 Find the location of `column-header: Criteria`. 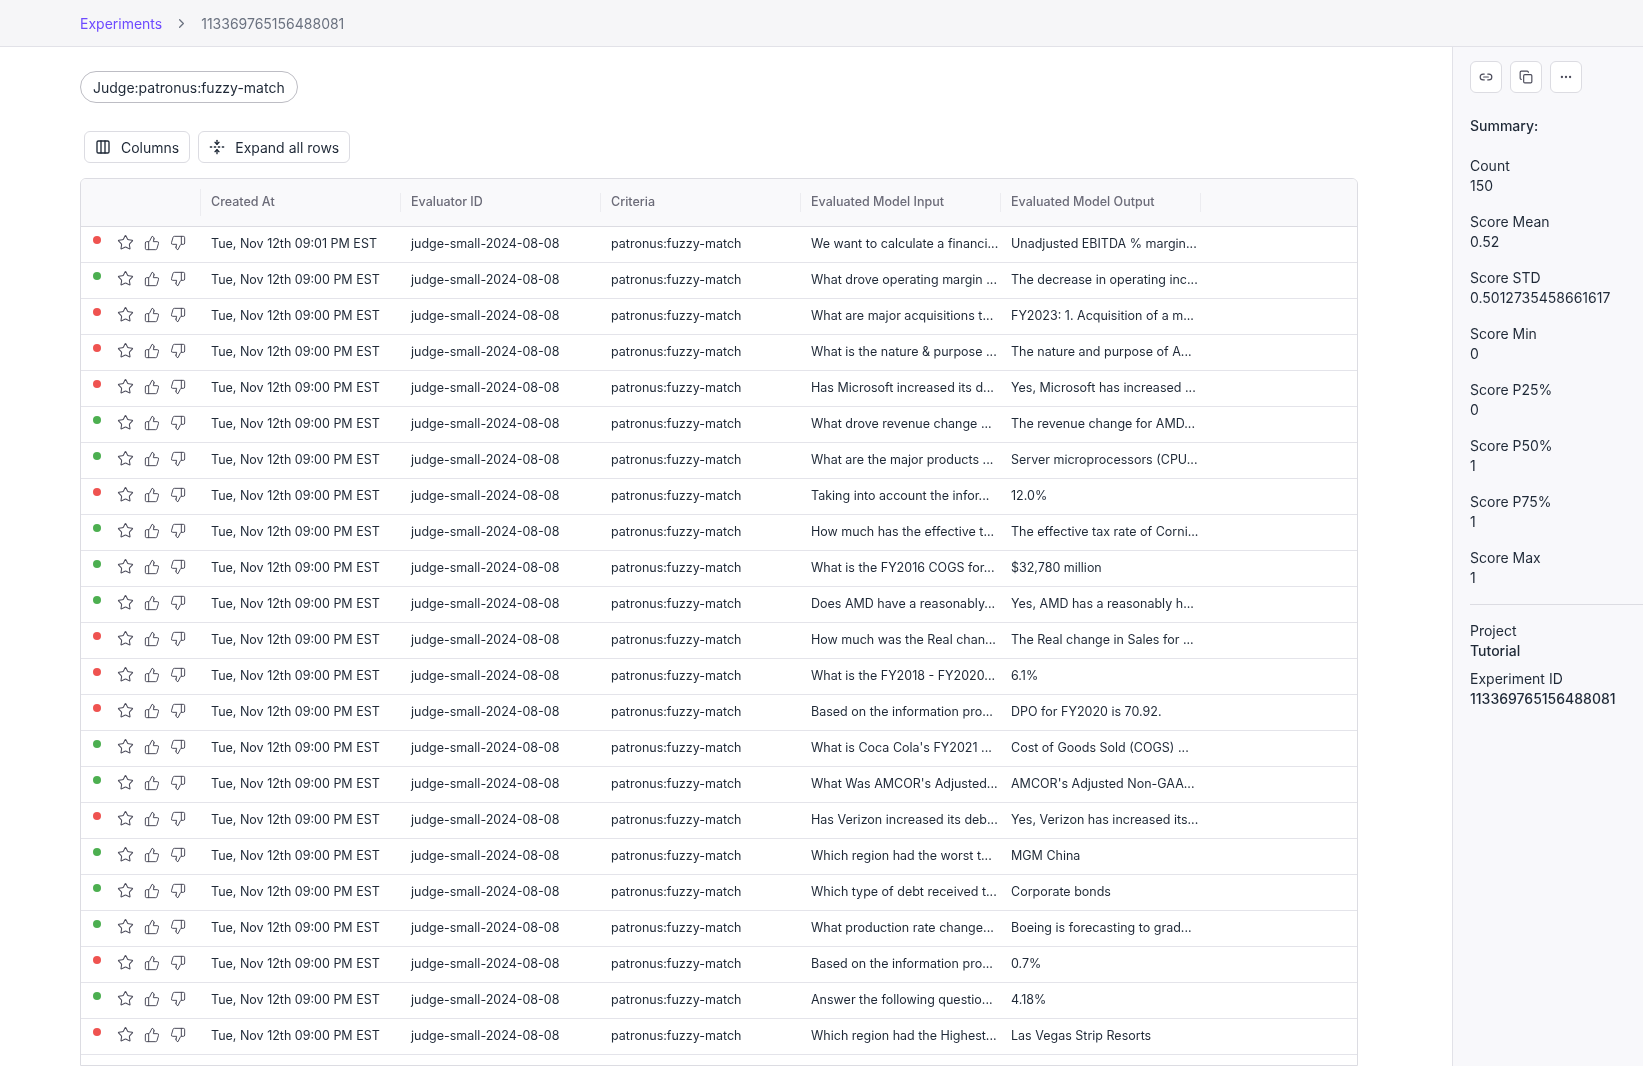

column-header: Criteria is located at coordinates (633, 202).